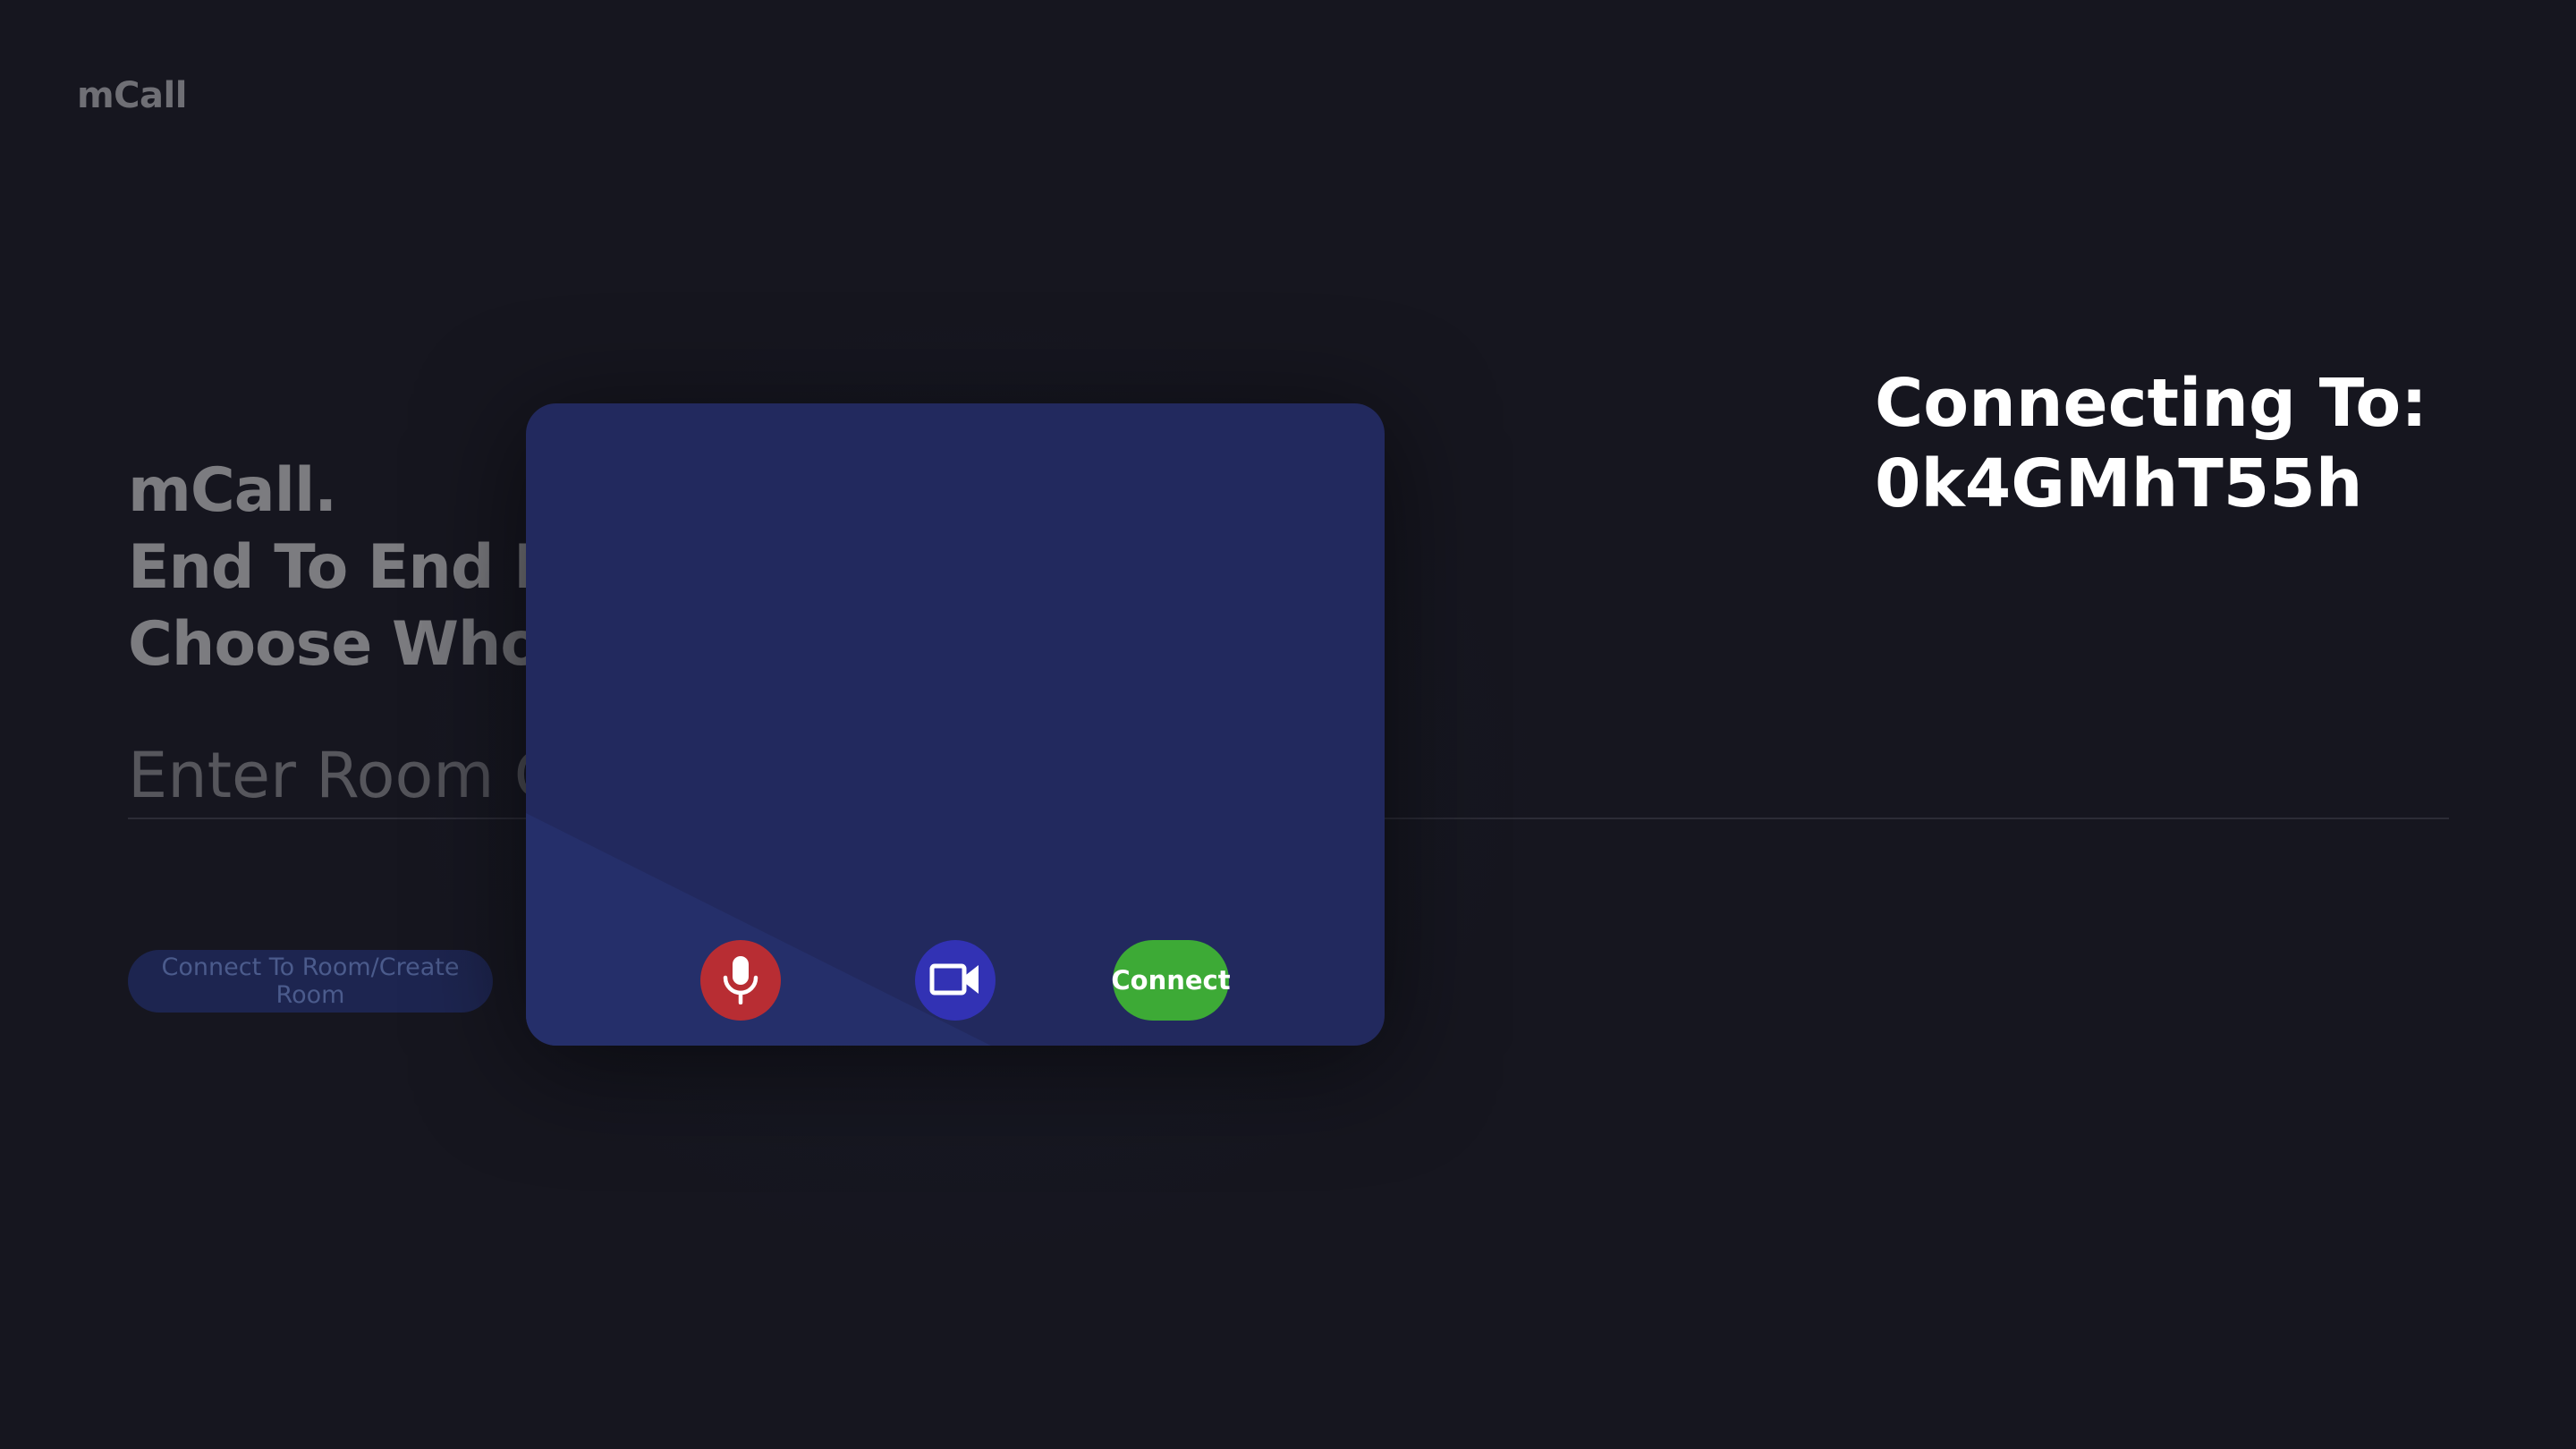 The width and height of the screenshot is (2576, 1449). I want to click on connect-create-room-button: Connect To Room/Create Room, so click(310, 981).